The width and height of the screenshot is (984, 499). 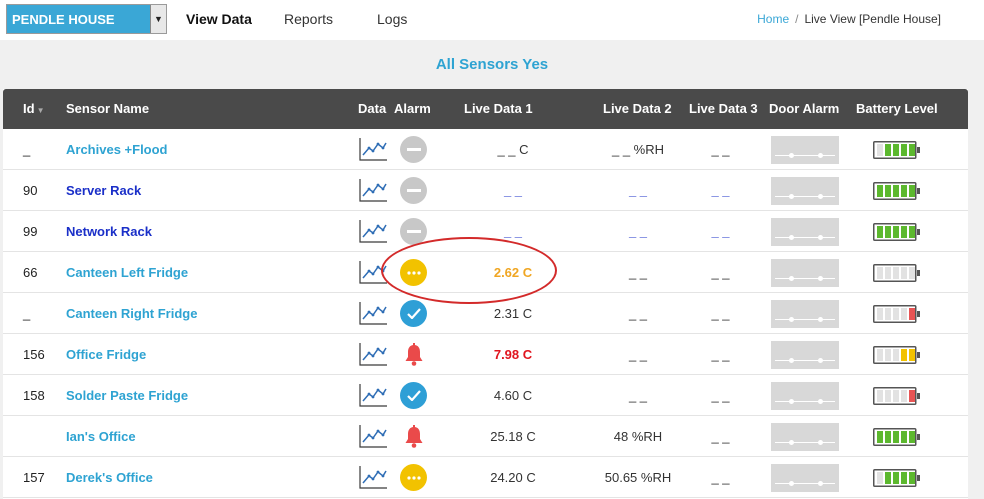 I want to click on table-row: Ian's Office 25.18 C 48 %RH _ _, so click(x=485, y=436).